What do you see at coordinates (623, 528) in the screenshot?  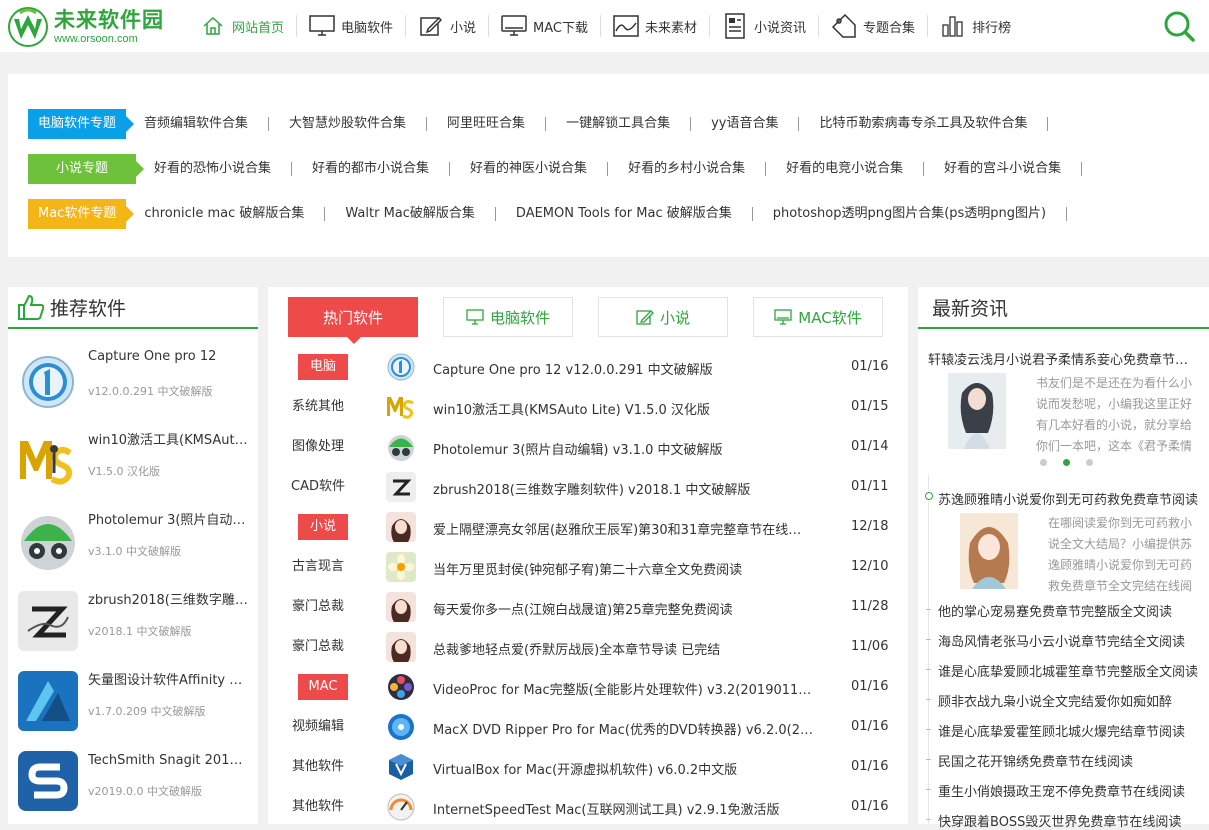 I see `software-title: 爱上隔壁漂亮女邻居(赵雅欣王辰军)第30和31章完整章节在线阅读` at bounding box center [623, 528].